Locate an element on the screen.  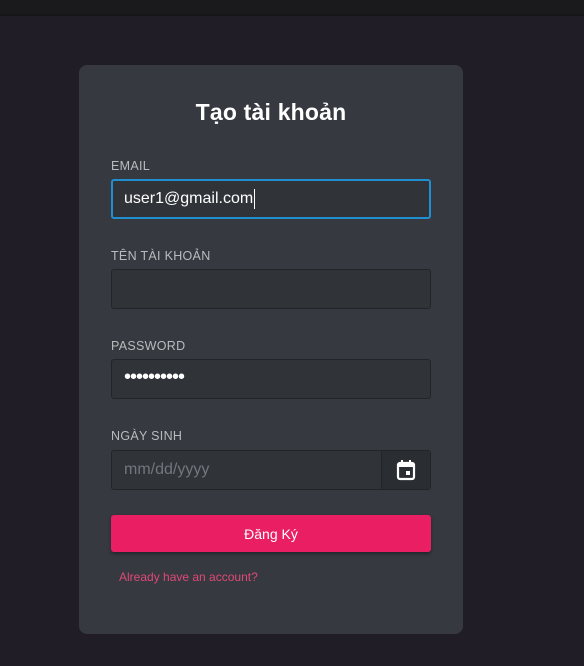
login-link: Already have an account? is located at coordinates (188, 577).